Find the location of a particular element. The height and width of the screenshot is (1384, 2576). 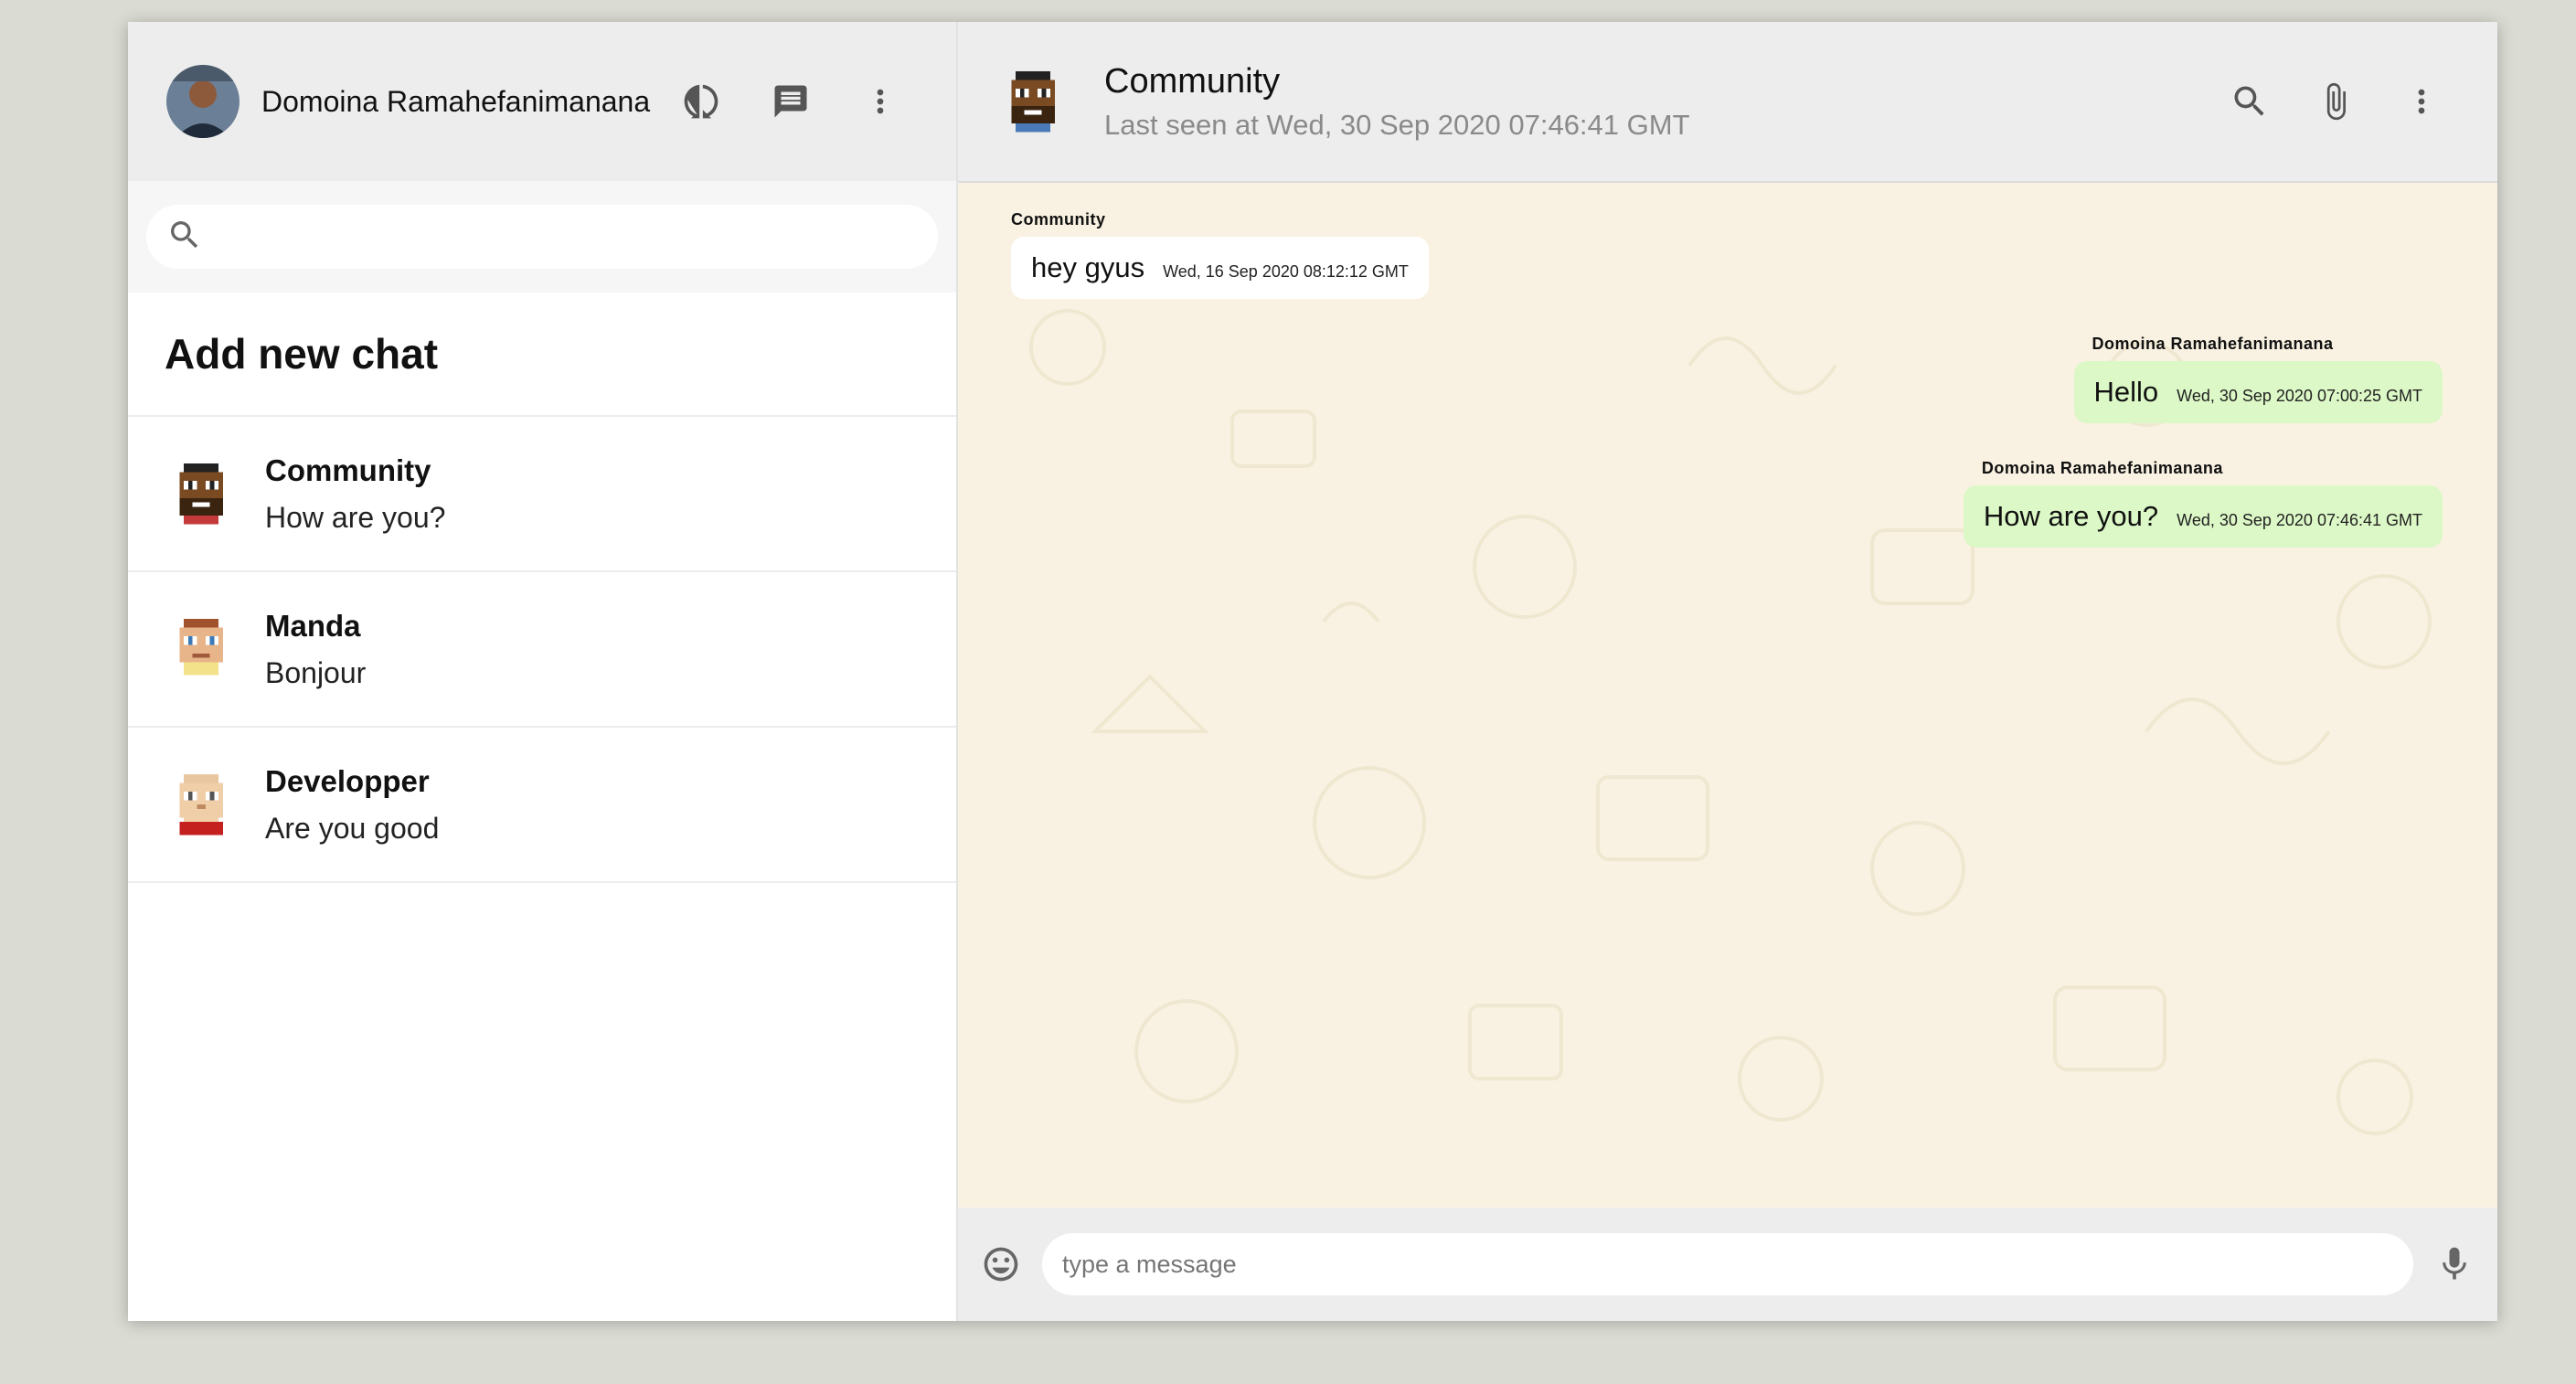

message-bubble: hey gyus Wed, 16 Sep 2020 08:12:12 GMT is located at coordinates (1220, 268).